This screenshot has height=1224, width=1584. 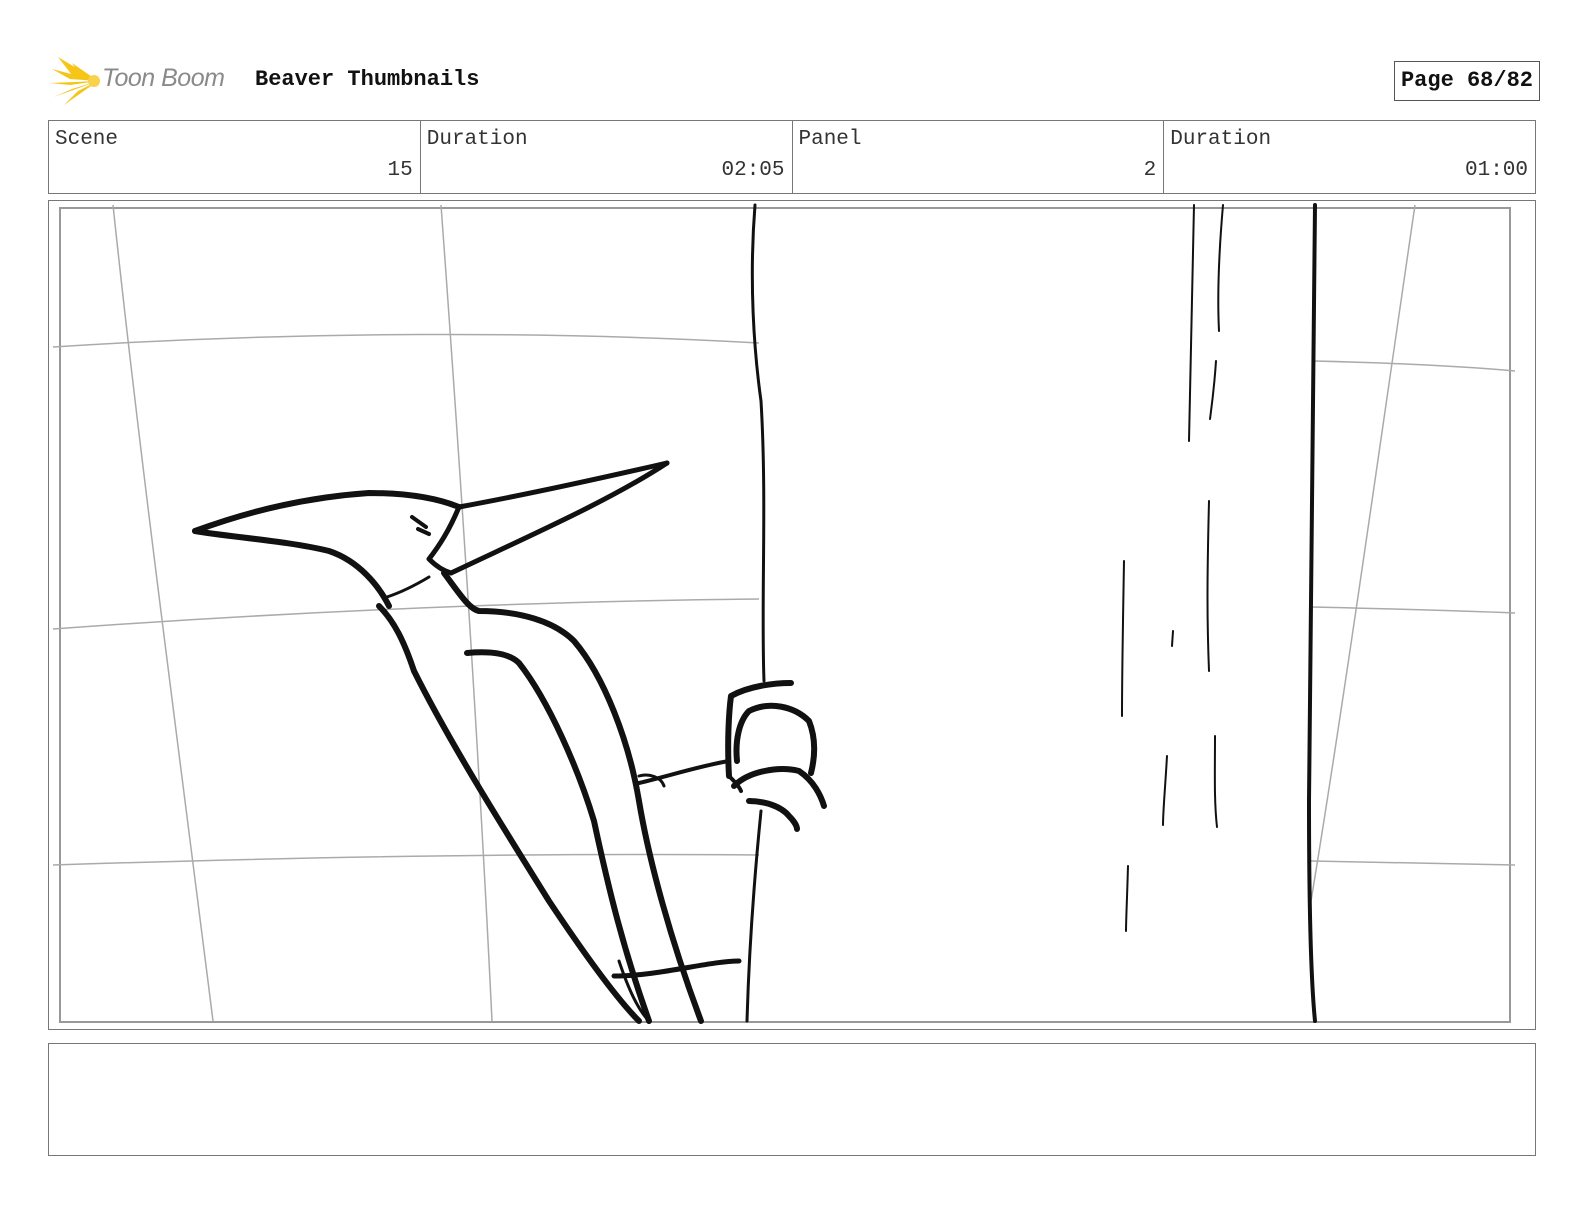 I want to click on panel-label: Panel, so click(x=830, y=139).